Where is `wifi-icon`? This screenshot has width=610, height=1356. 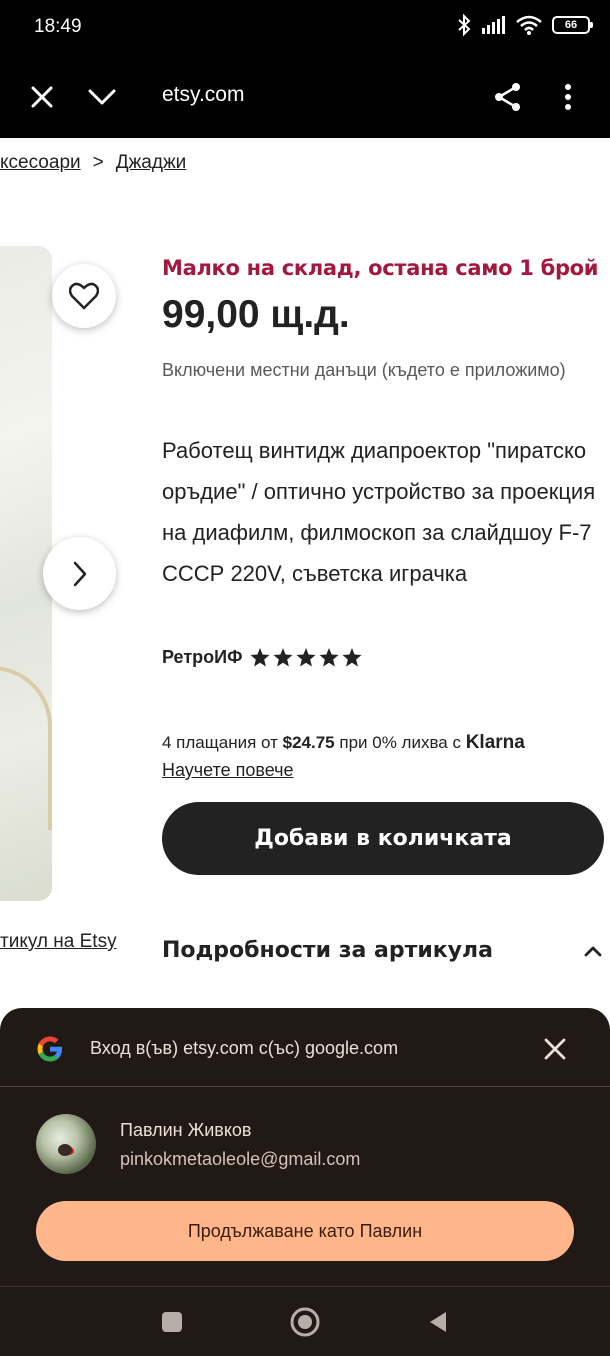
wifi-icon is located at coordinates (529, 25).